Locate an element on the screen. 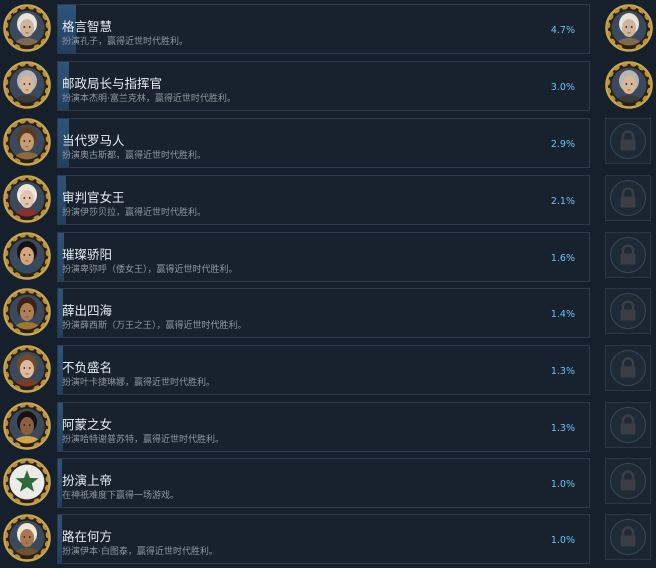 This screenshot has height=568, width=656. achievement-title: 不负盛名 is located at coordinates (87, 367).